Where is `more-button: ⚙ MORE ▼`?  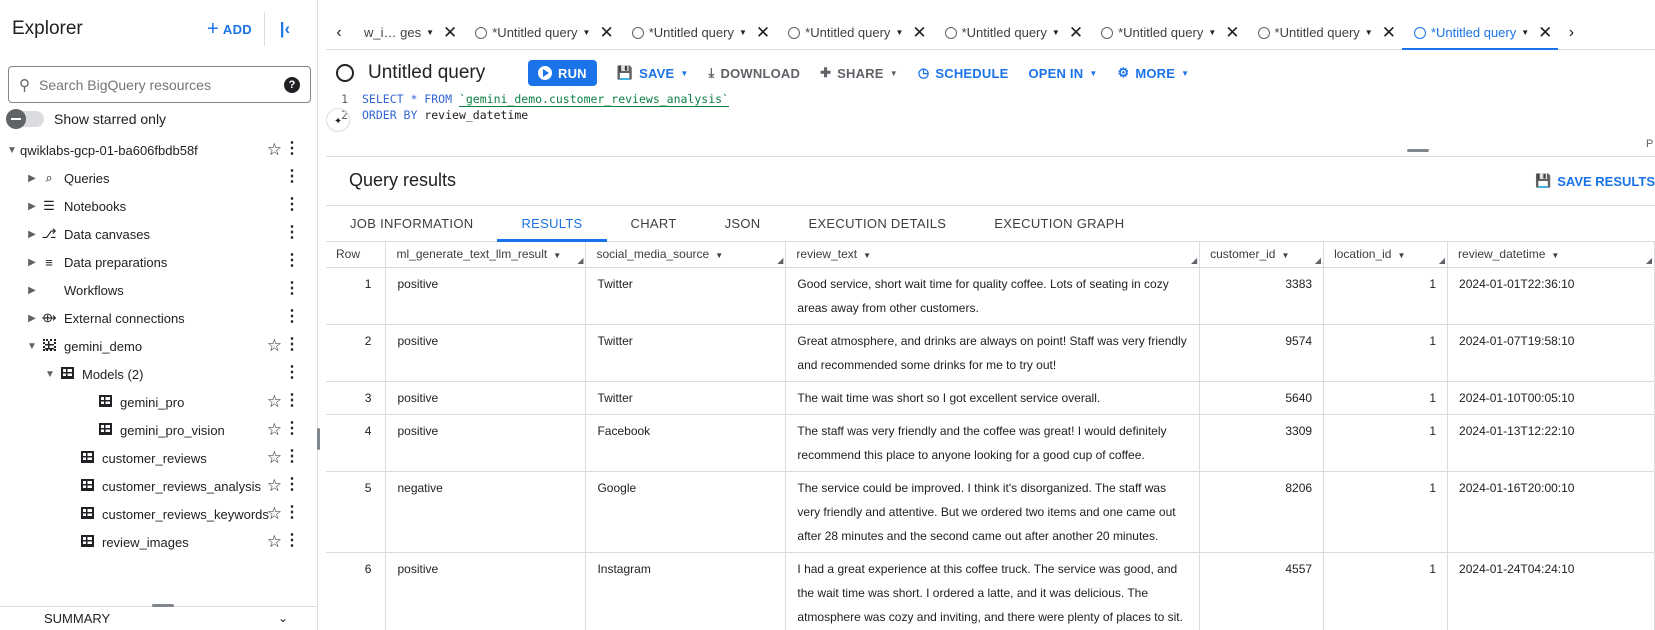
more-button: ⚙ MORE ▼ is located at coordinates (1153, 73).